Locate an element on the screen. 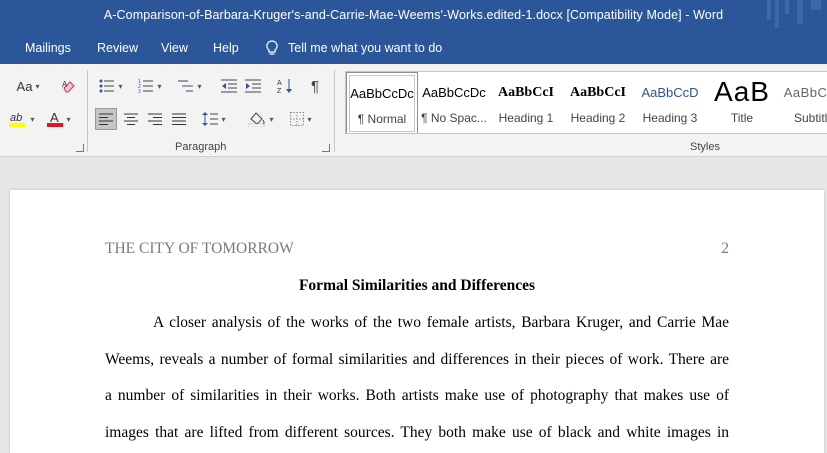  increase-indent-button is located at coordinates (253, 86).